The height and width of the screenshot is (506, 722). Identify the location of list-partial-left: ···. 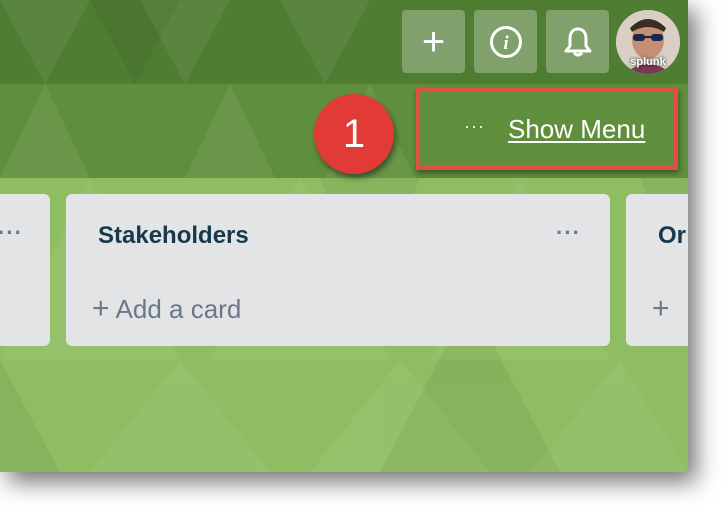
(25, 270).